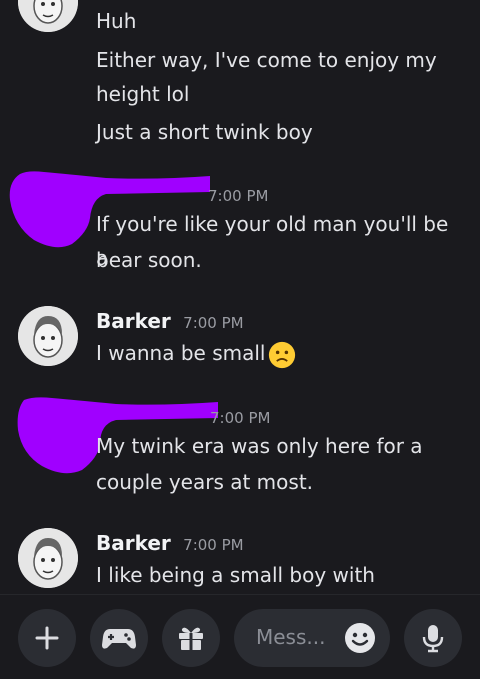 The height and width of the screenshot is (679, 480). Describe the element at coordinates (149, 260) in the screenshot. I see `message-text: bear soon.` at that location.